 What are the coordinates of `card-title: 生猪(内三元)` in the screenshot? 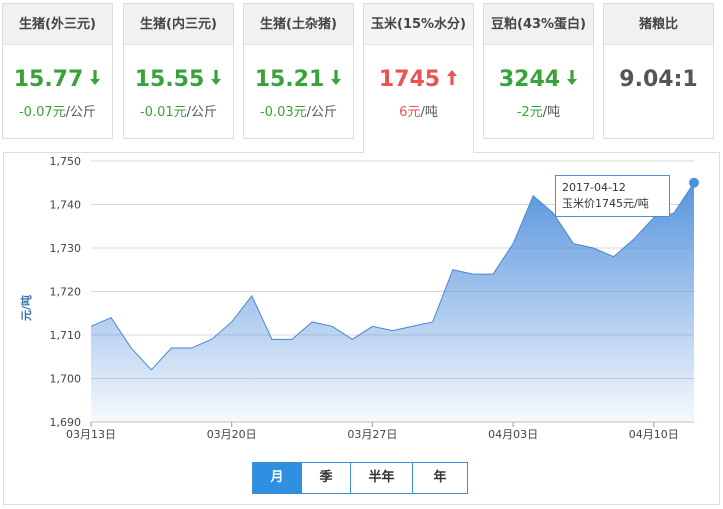 It's located at (178, 24).